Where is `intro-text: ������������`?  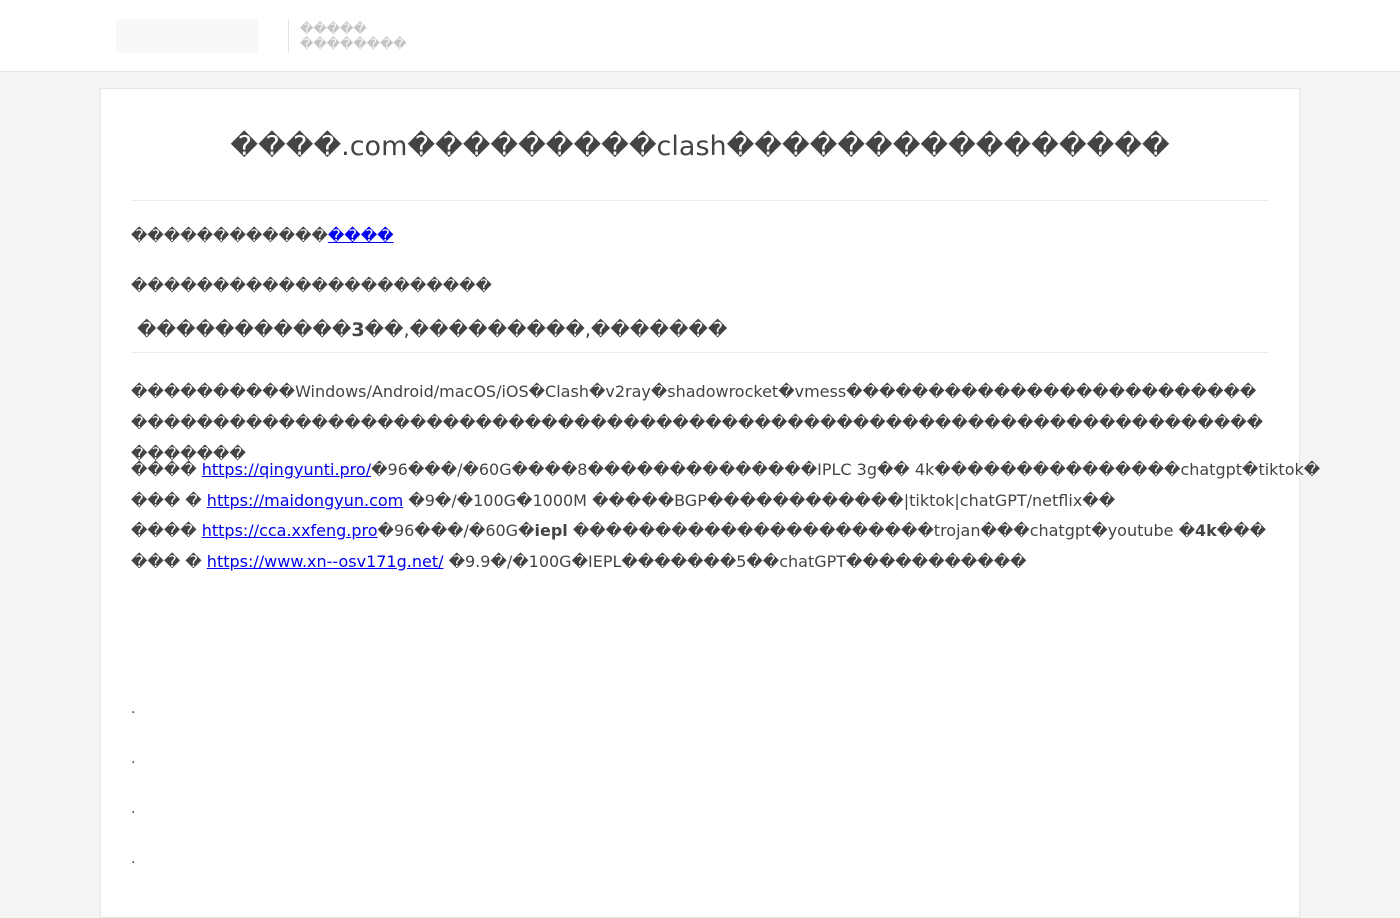 intro-text: ������������ is located at coordinates (229, 235).